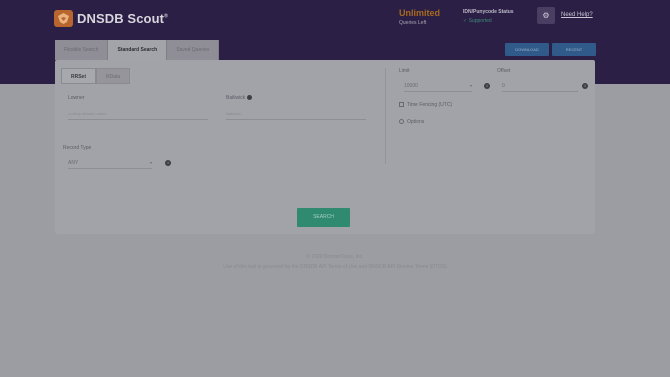 The image size is (670, 377). I want to click on checkbox-icon, so click(401, 105).